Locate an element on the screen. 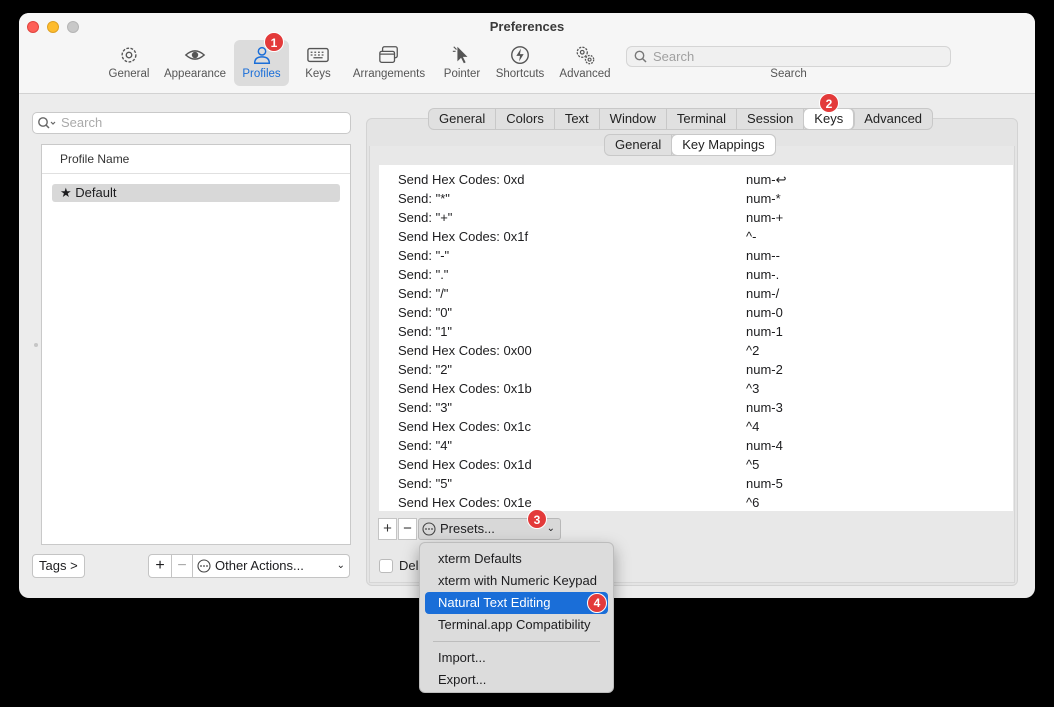 The image size is (1054, 707). profile-search-placeholder: Search is located at coordinates (82, 122).